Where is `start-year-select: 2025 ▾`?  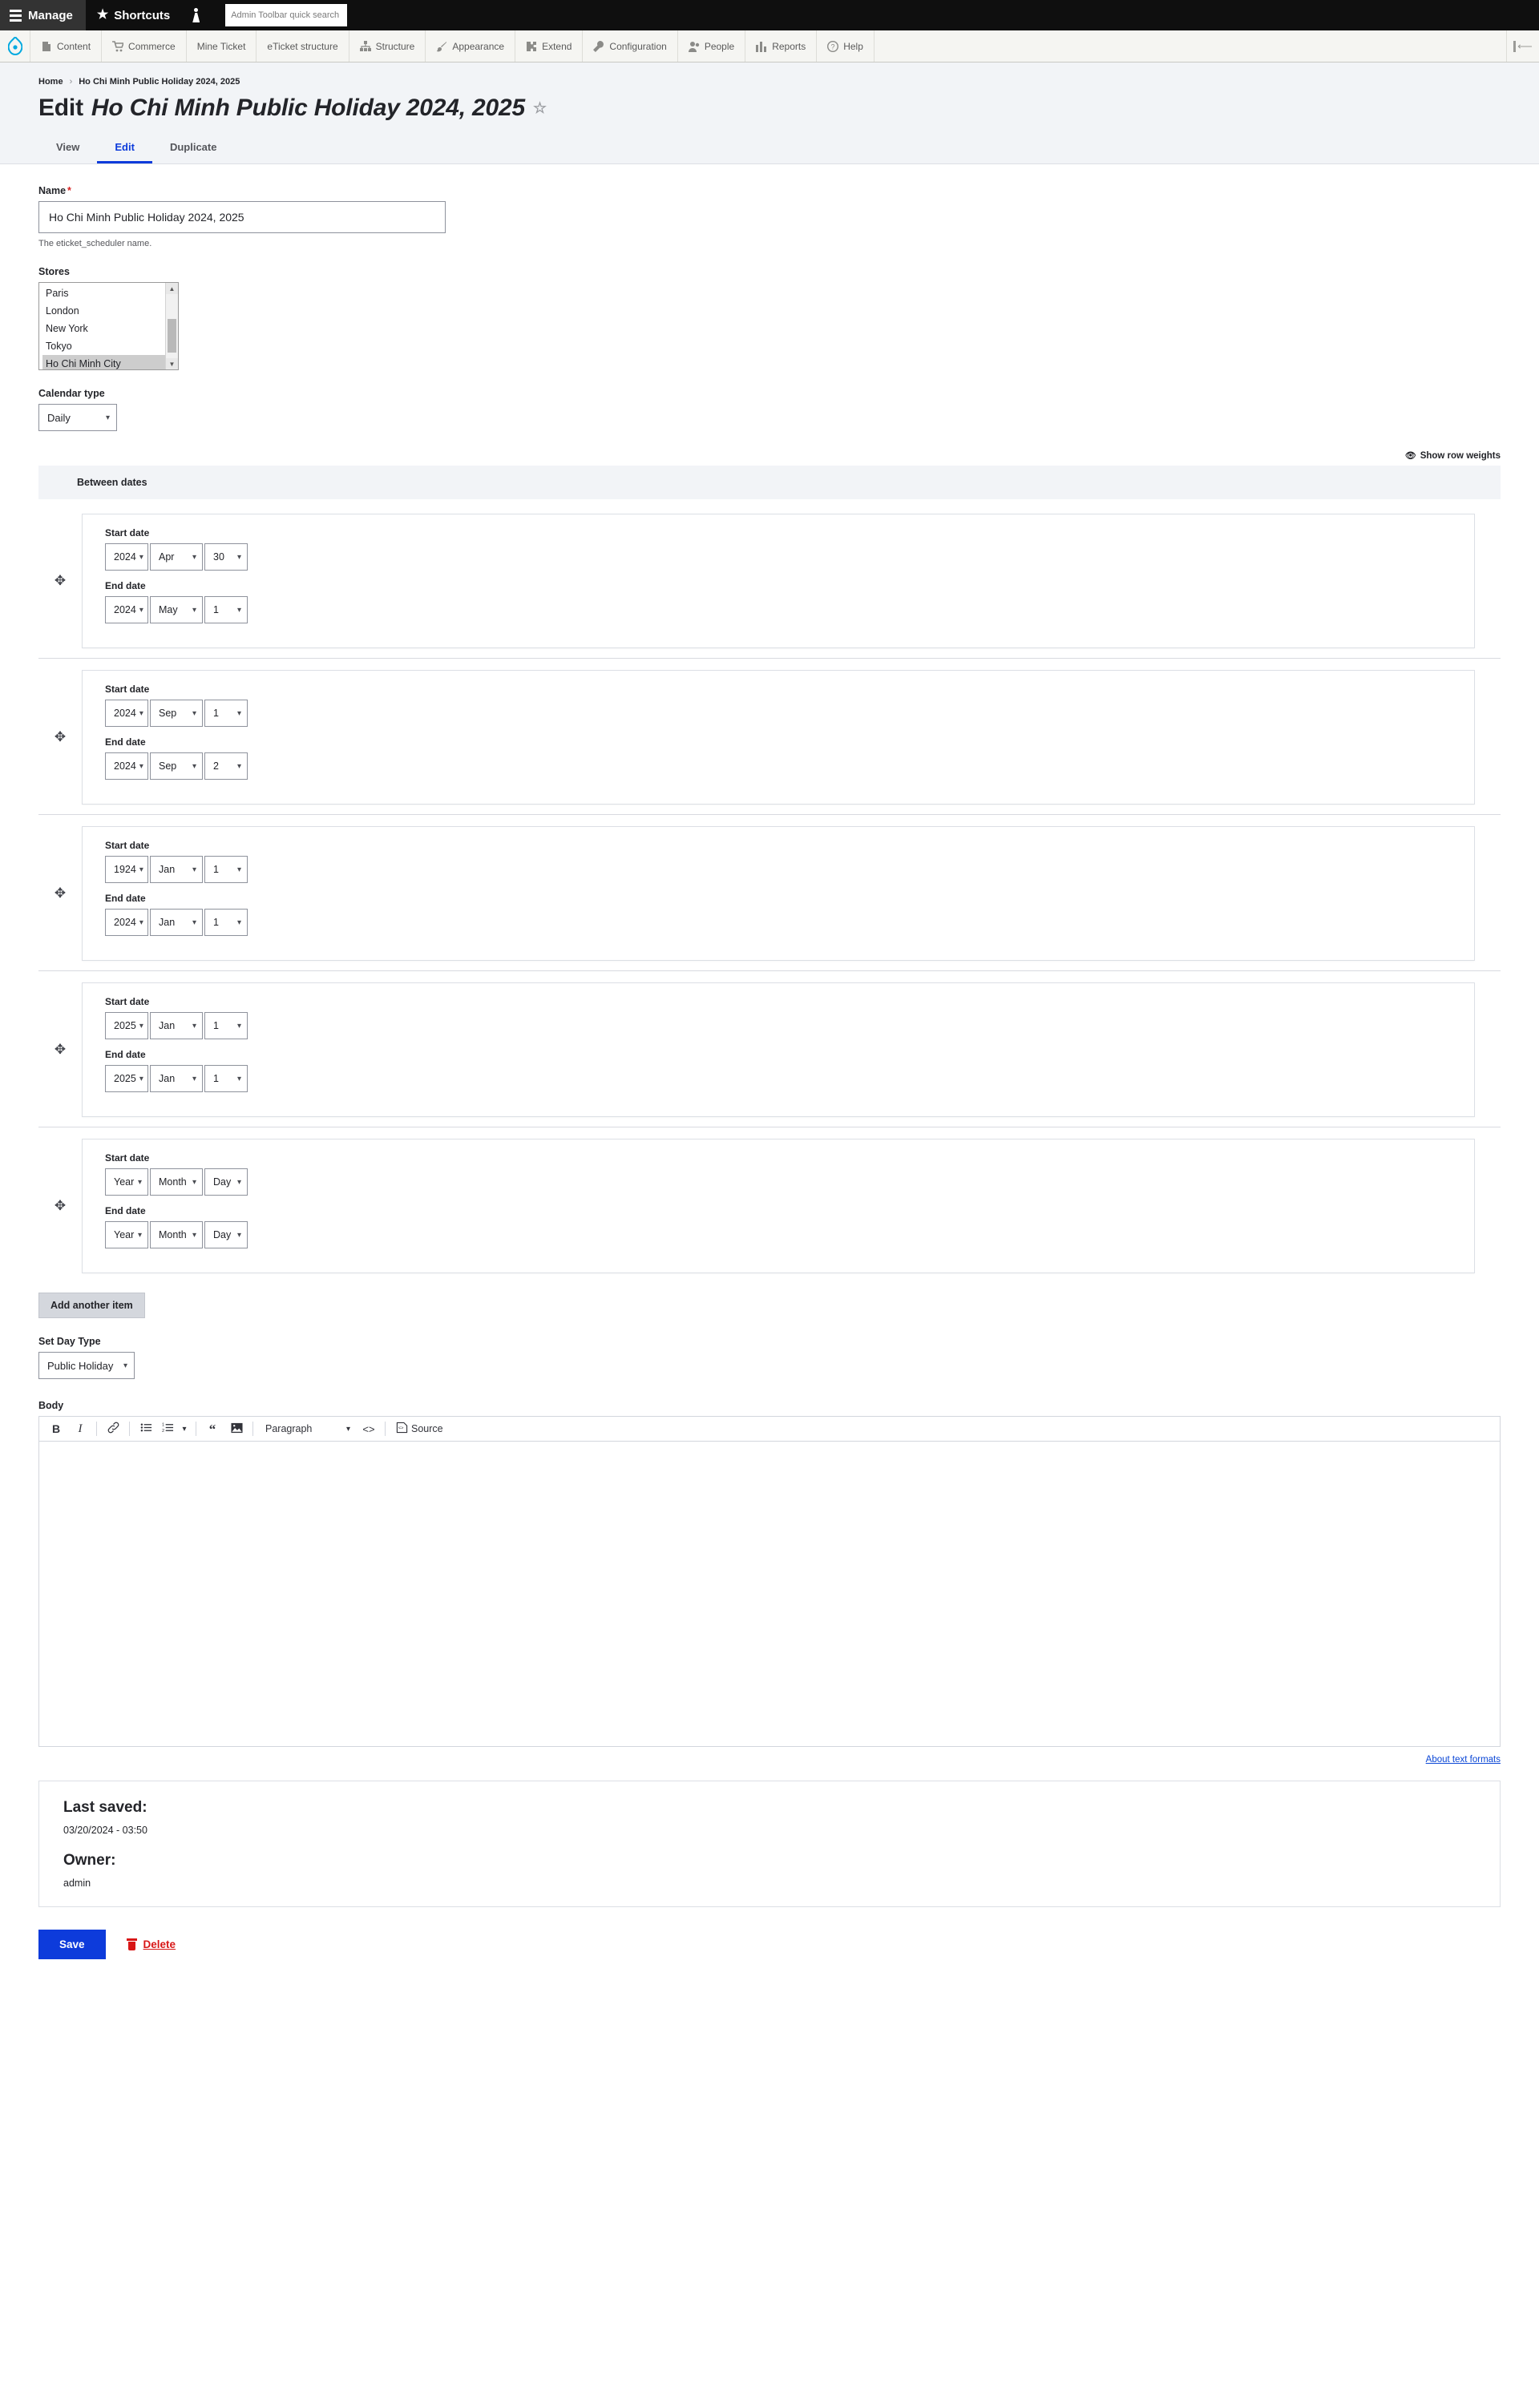
start-year-select: 2025 ▾ is located at coordinates (126, 1025).